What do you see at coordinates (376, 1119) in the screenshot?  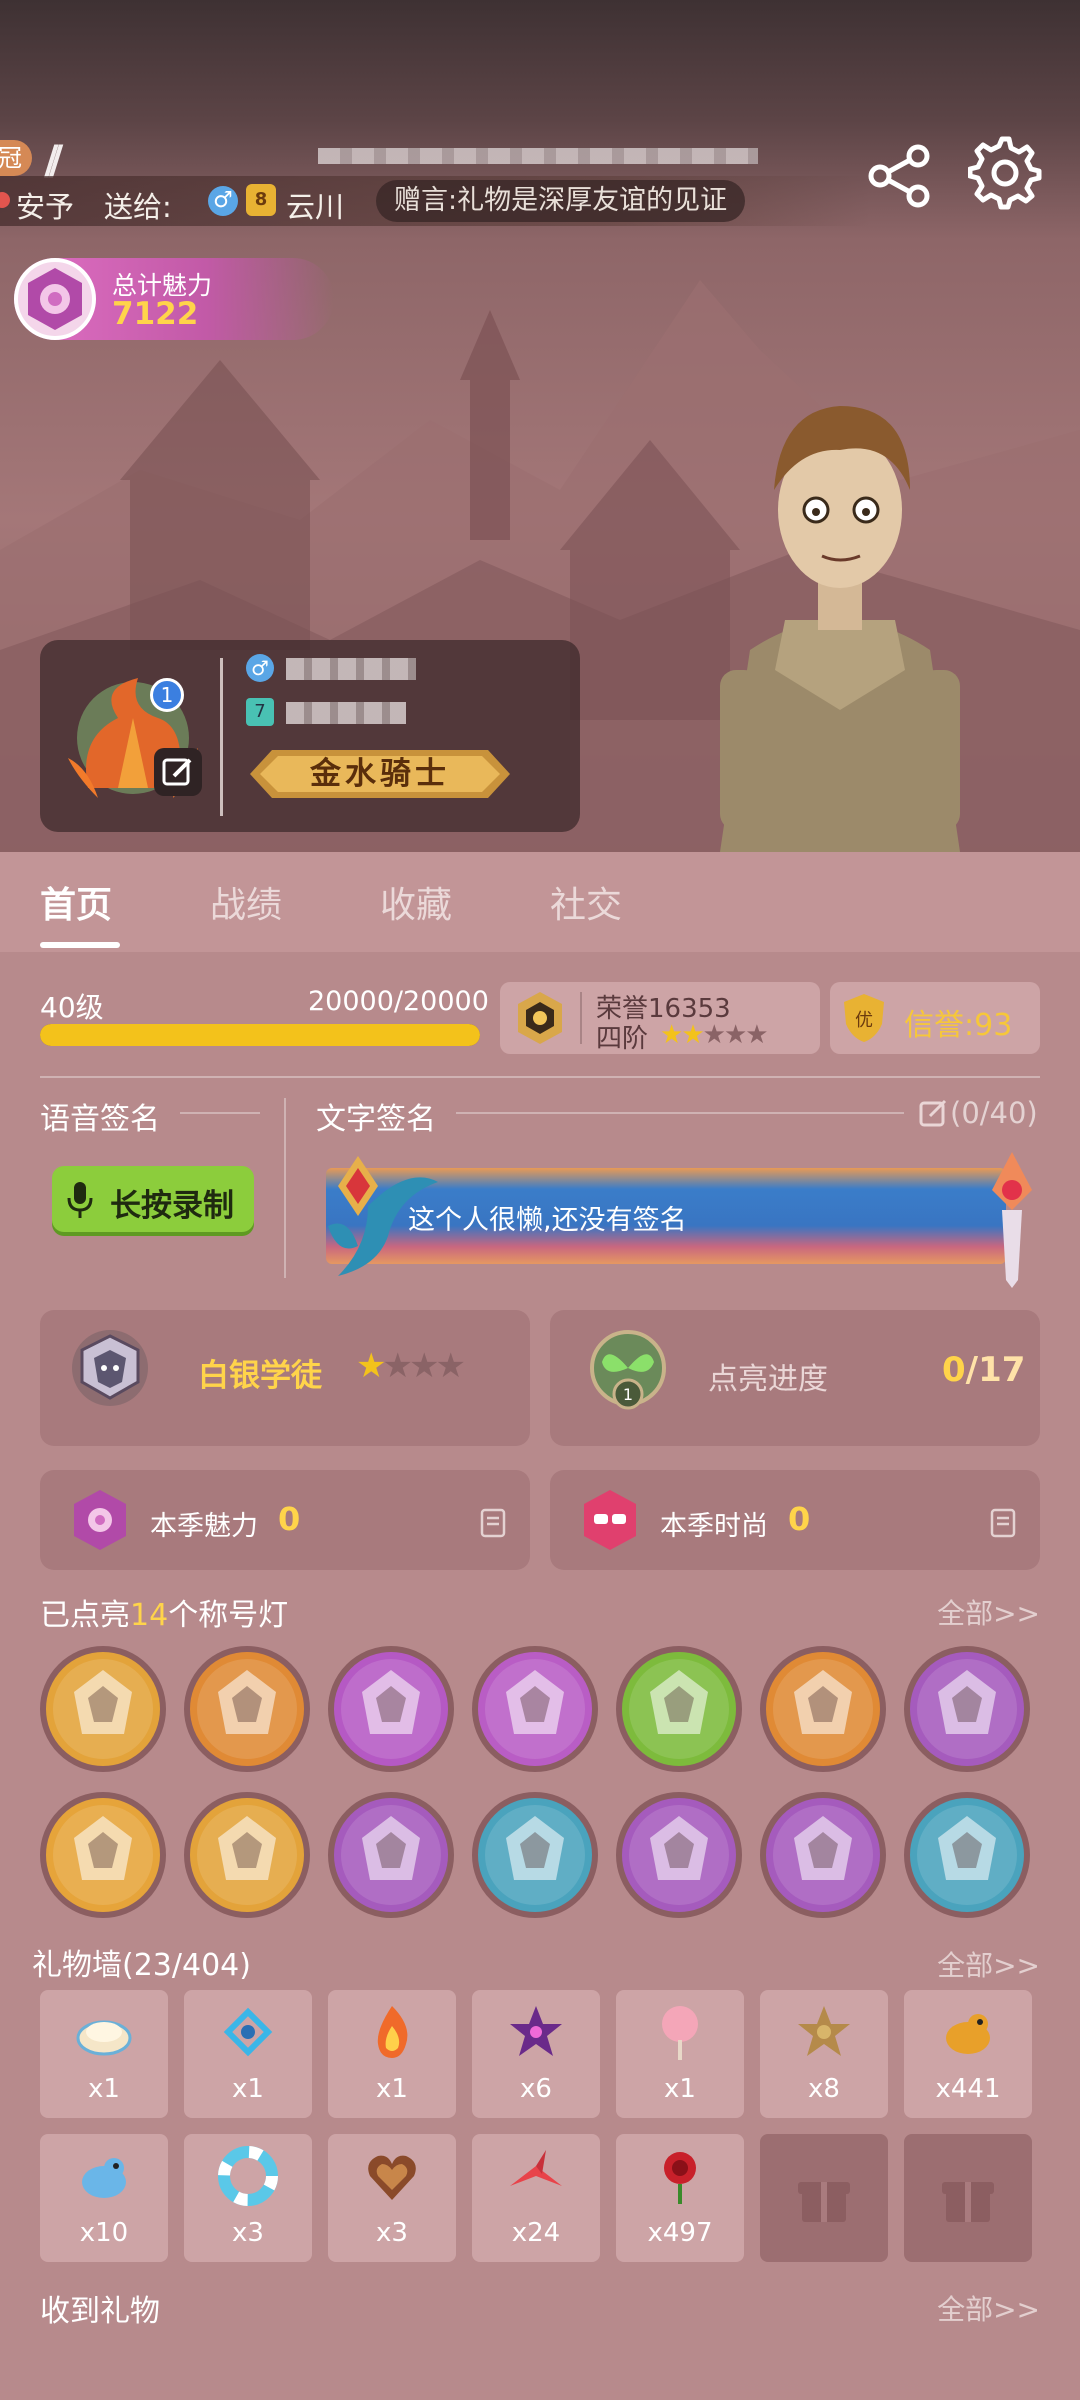 I see `text-signature-label: 文字签名` at bounding box center [376, 1119].